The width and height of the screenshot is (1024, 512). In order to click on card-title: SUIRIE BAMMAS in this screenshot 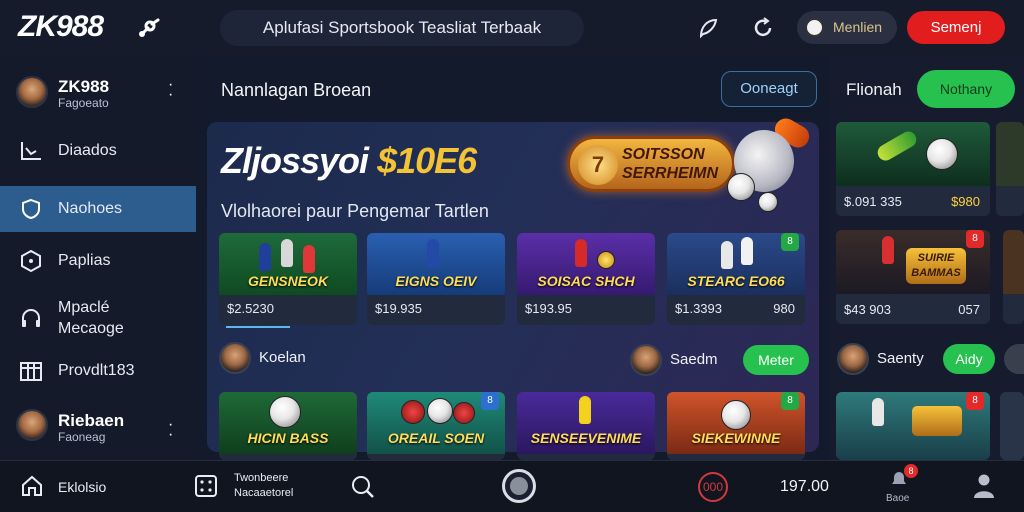, I will do `click(936, 266)`.